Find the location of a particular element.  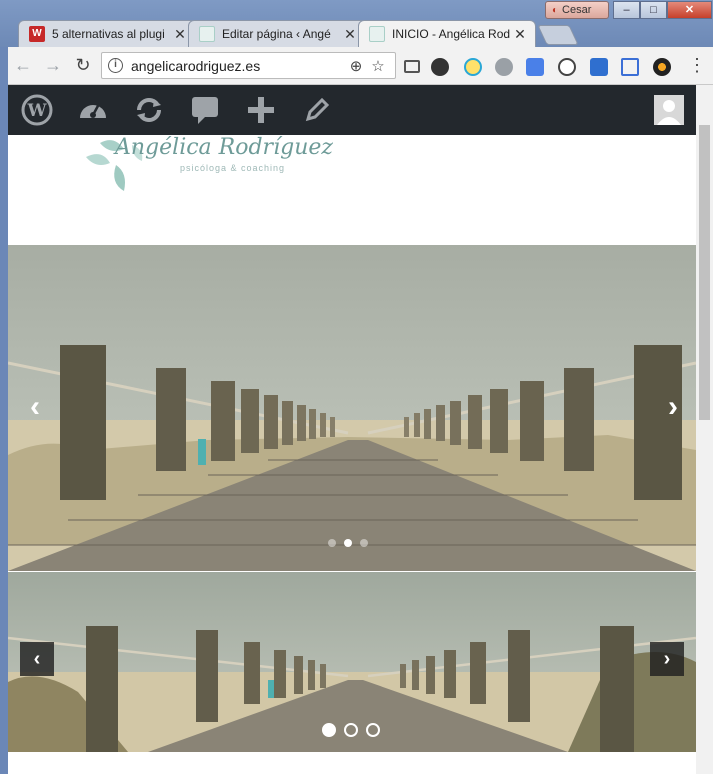

ghostery-icon is located at coordinates (440, 67).